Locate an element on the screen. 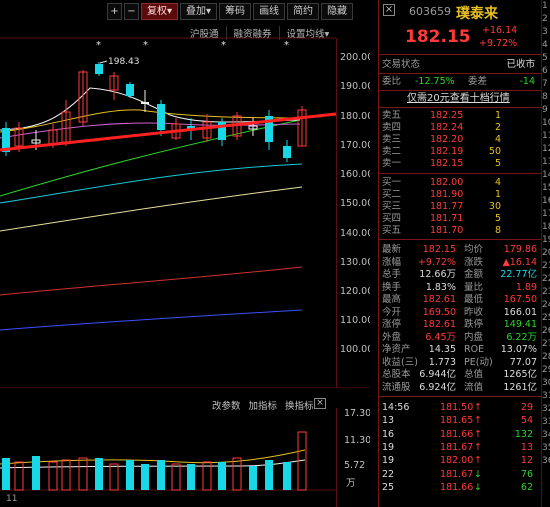  level2-promo-link: 仅需20元查看十档行情 is located at coordinates (478, 99).